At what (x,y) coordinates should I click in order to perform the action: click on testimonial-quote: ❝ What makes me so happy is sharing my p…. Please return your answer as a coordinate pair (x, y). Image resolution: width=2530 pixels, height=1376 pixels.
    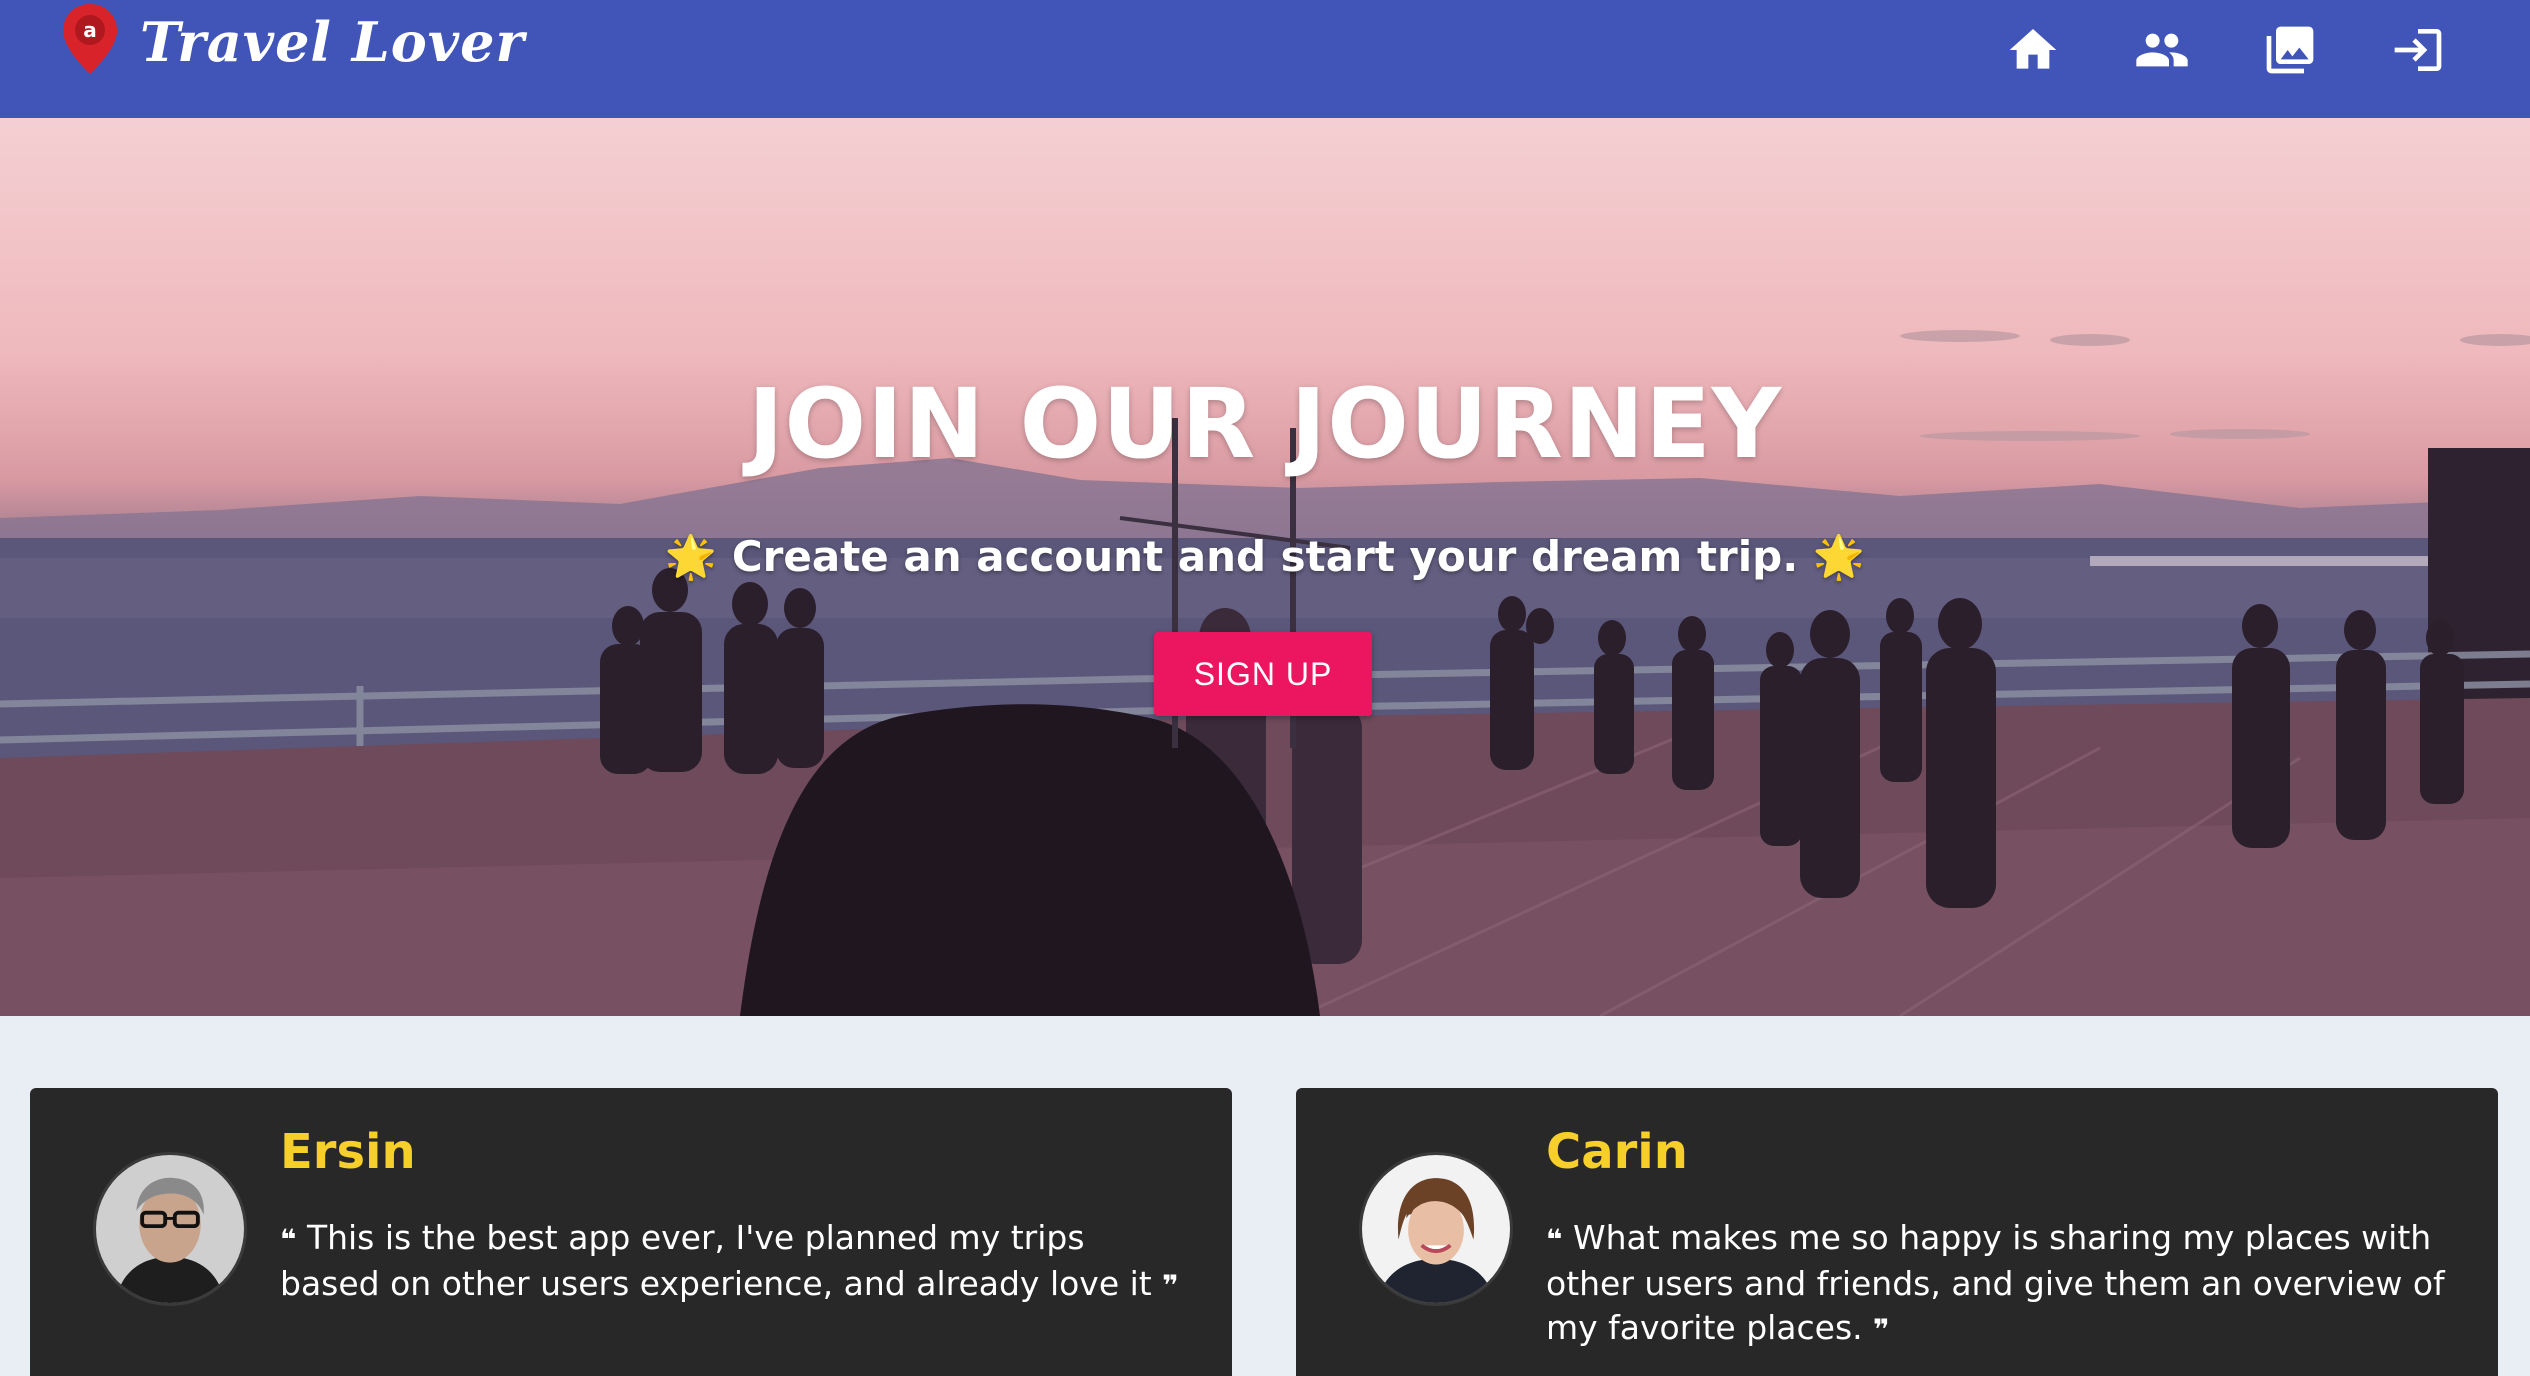
    Looking at the image, I should click on (1996, 1284).